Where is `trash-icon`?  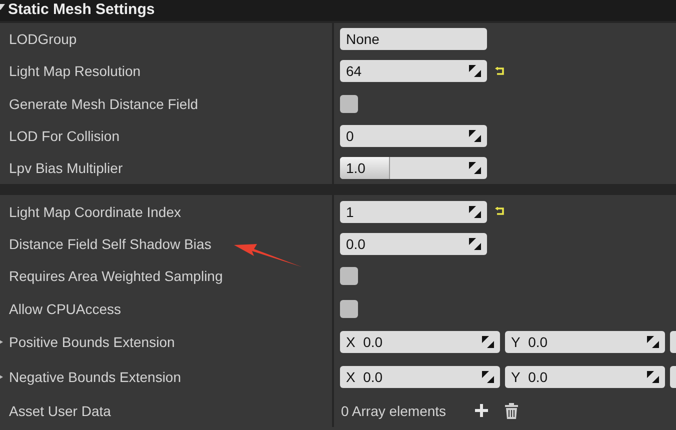 trash-icon is located at coordinates (511, 410).